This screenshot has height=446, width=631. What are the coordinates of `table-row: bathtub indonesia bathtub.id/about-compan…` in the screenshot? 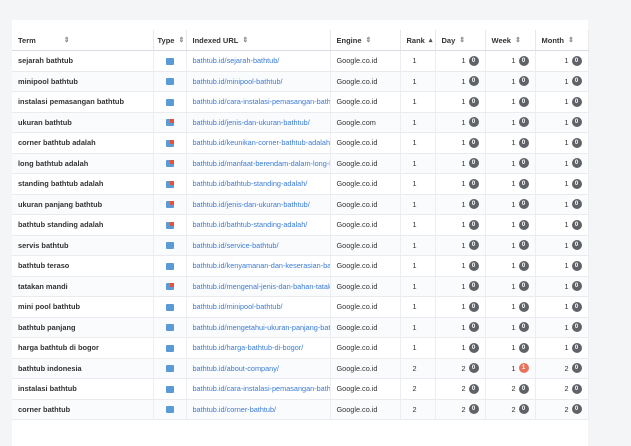 It's located at (300, 368).